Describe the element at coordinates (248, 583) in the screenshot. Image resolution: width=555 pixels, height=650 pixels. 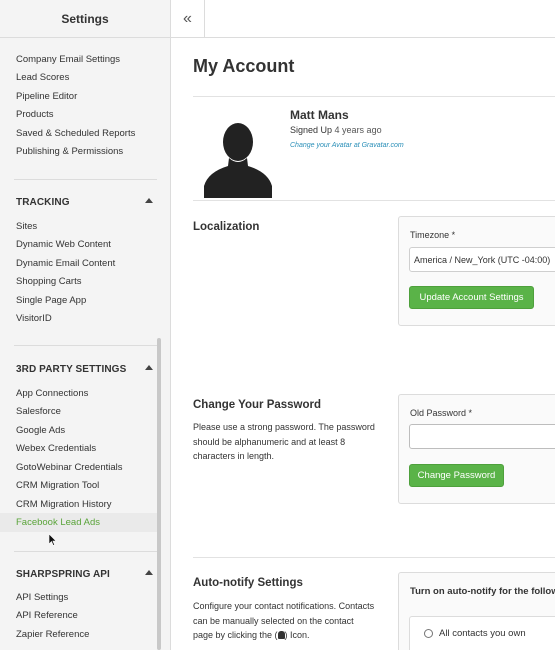
I see `auto-notify-title: Auto-notify Settings` at that location.